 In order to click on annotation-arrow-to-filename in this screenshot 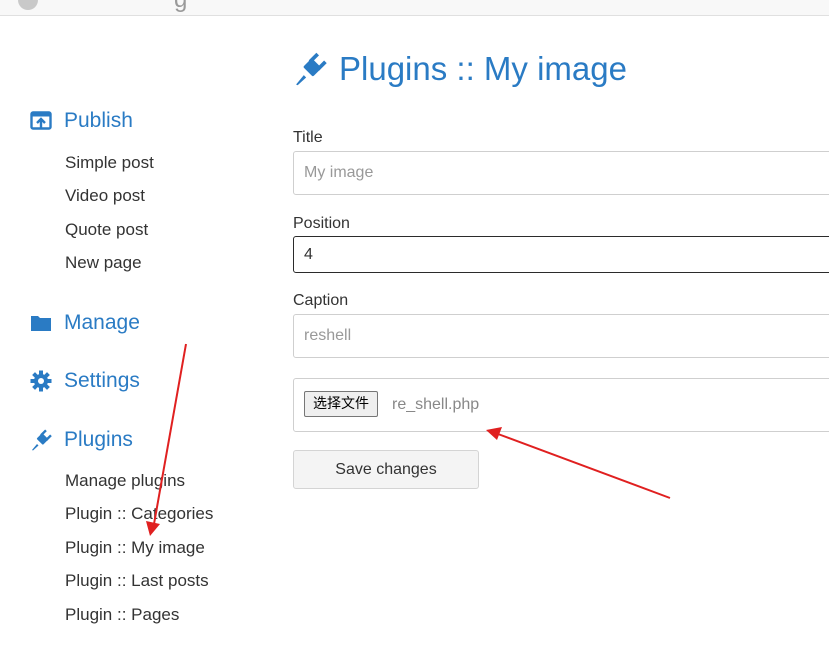, I will do `click(578, 463)`.